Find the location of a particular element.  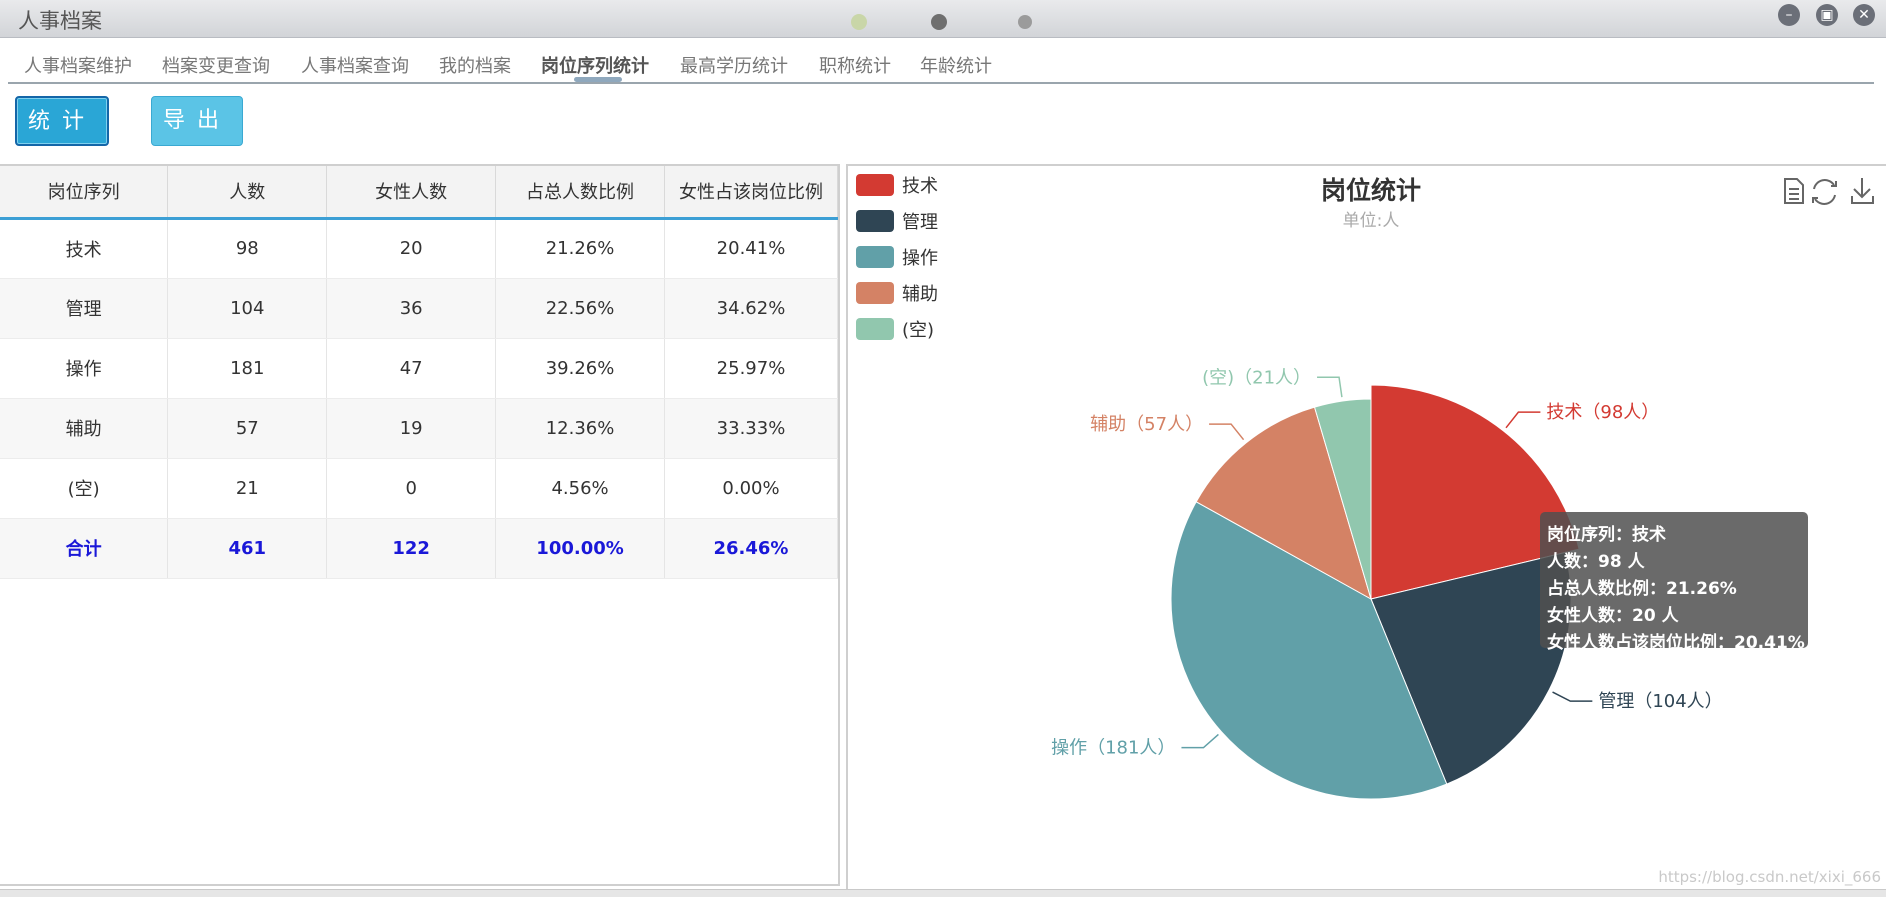

restore-icon is located at coordinates (1824, 192).